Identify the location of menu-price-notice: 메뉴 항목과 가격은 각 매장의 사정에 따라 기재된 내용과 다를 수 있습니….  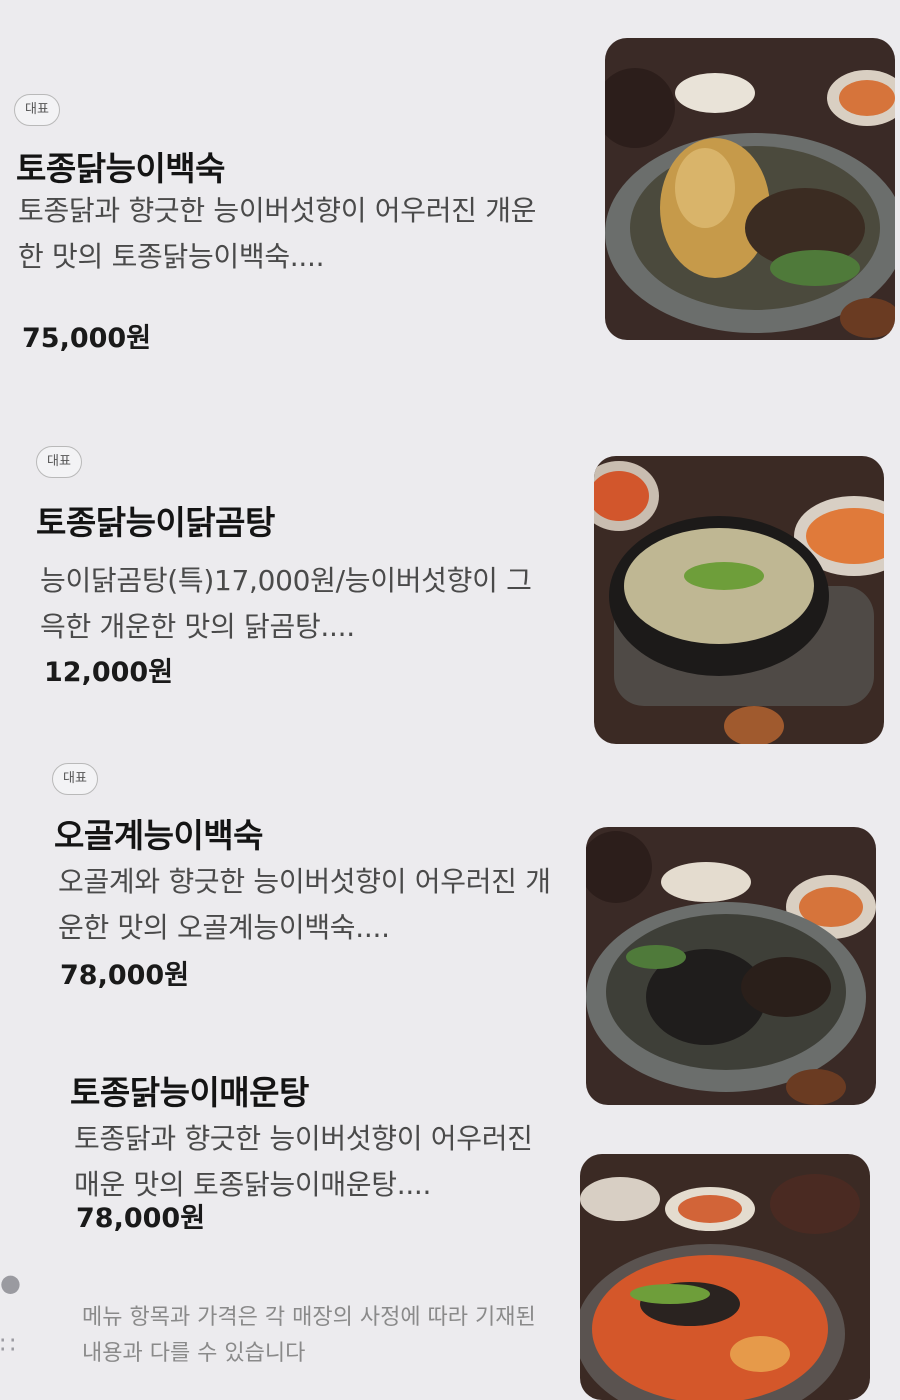
(309, 1335).